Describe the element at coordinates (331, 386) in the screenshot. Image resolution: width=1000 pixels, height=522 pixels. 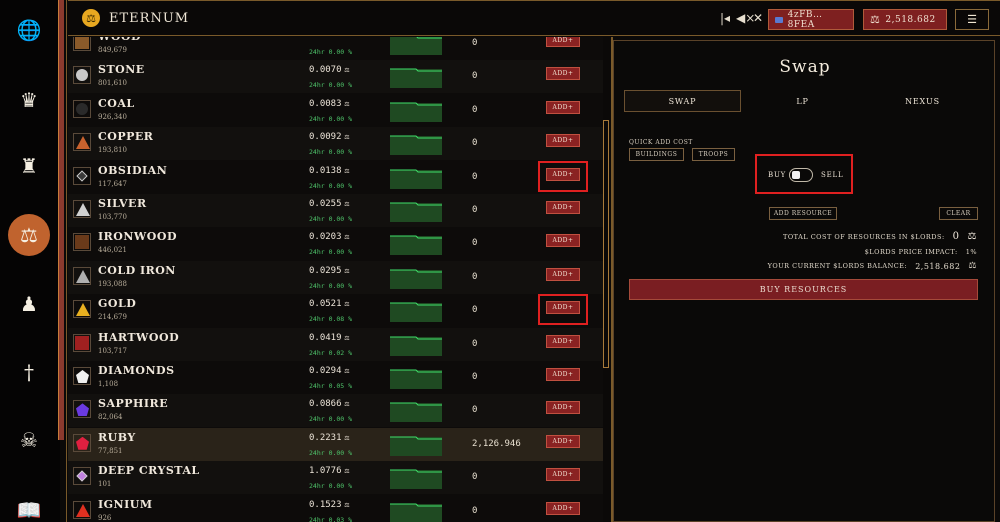
I see `resource-24h-change: 24hr 0.05 %` at that location.